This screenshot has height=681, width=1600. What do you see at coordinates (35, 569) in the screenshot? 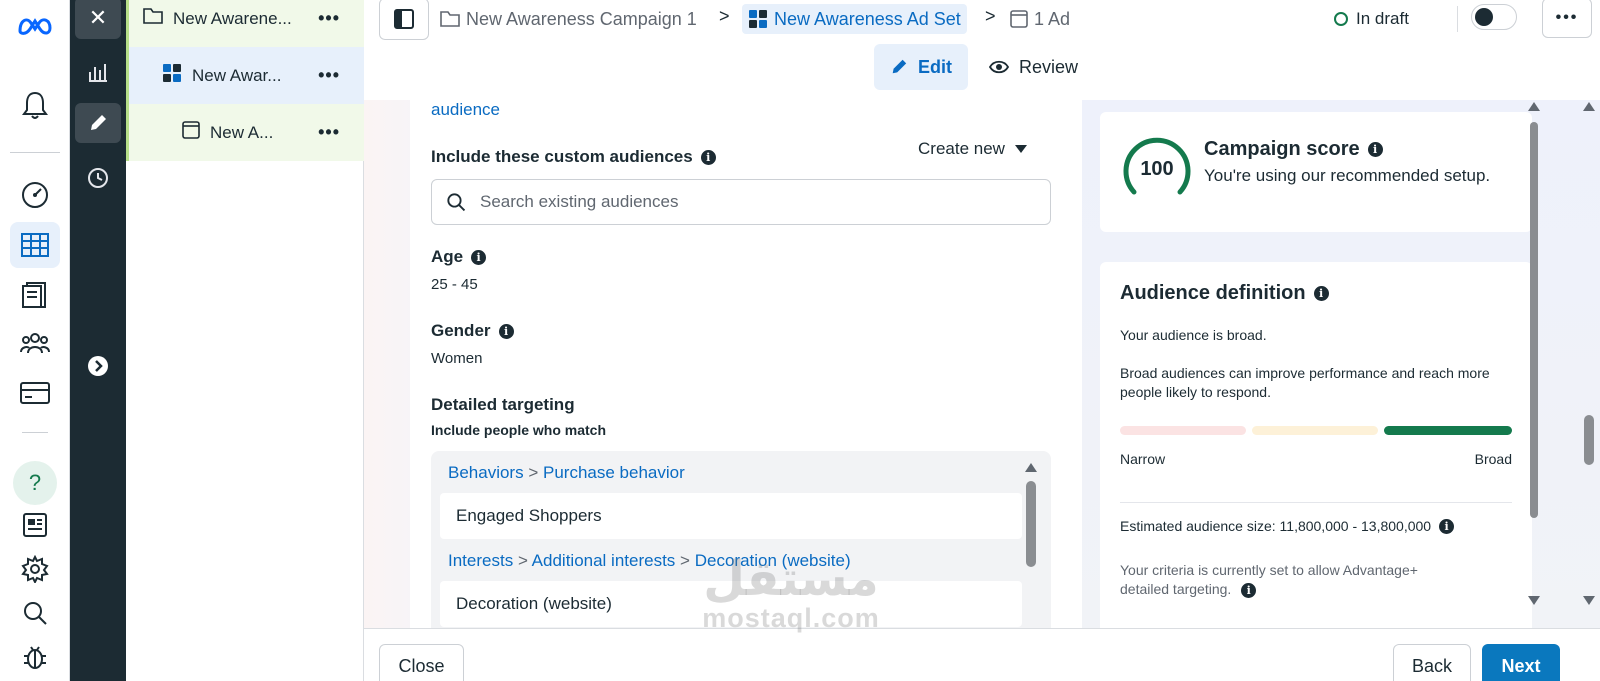
I see `settings-icon` at bounding box center [35, 569].